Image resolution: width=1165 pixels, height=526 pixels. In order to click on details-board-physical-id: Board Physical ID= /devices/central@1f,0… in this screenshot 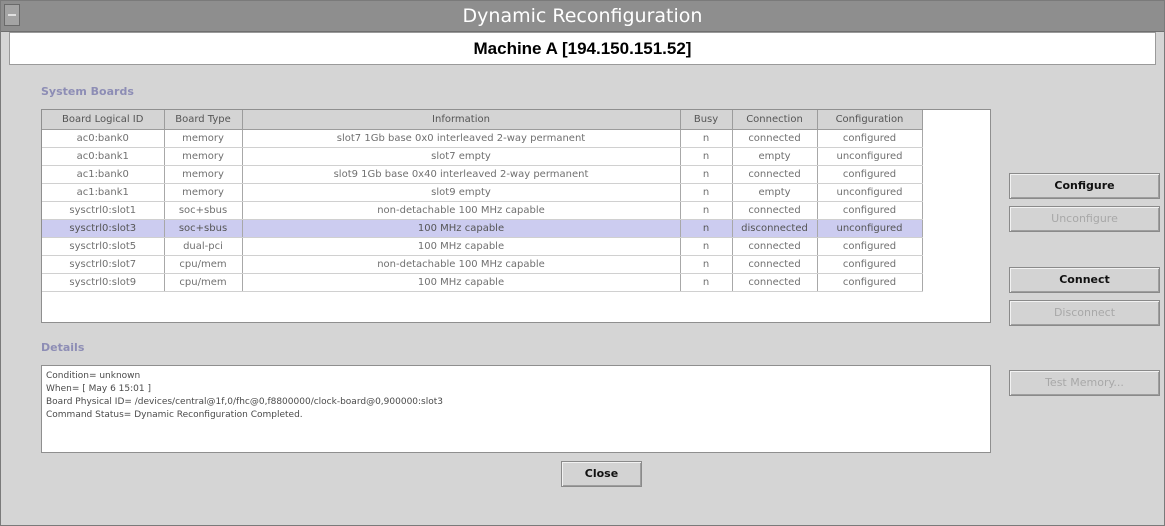, I will do `click(245, 402)`.